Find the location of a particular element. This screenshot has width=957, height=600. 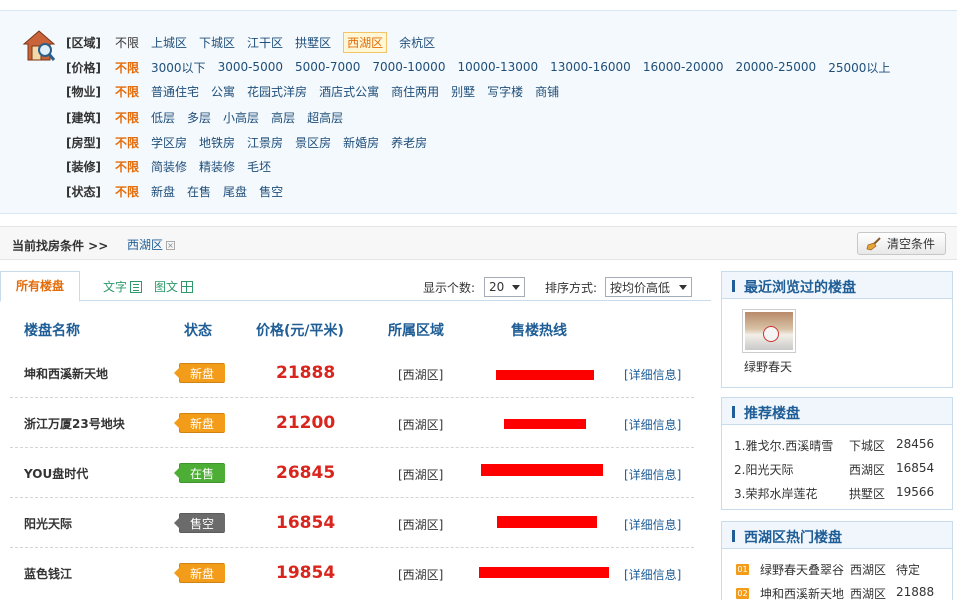

tab-image-view: 图文 is located at coordinates (174, 286).